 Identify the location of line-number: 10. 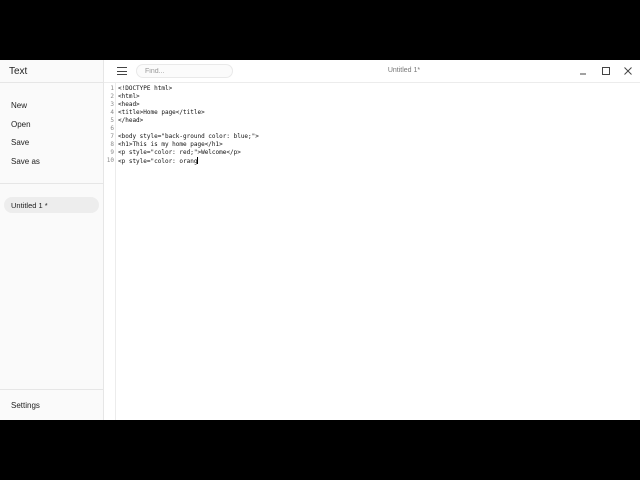
(110, 160).